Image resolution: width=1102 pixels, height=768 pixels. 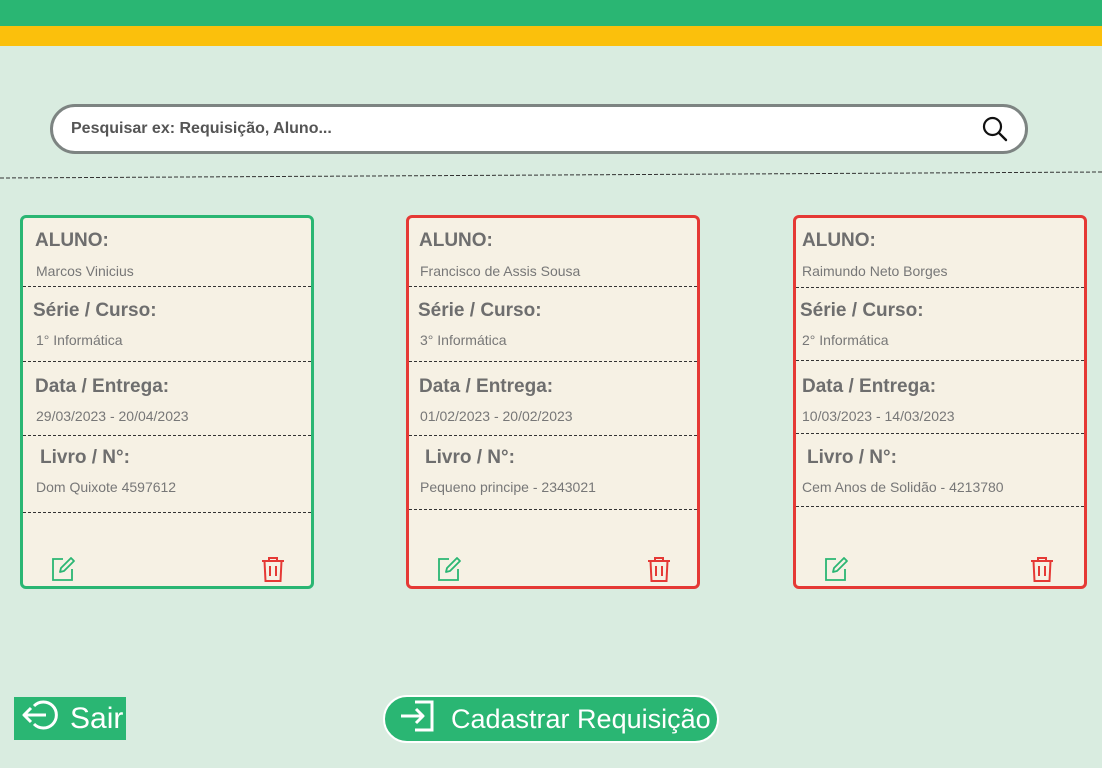 I want to click on search-bar, so click(x=539, y=129).